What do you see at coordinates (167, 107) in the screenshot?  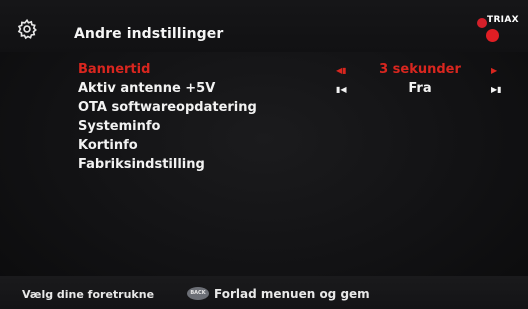 I see `menu-item-label: OTA softwareopdatering` at bounding box center [167, 107].